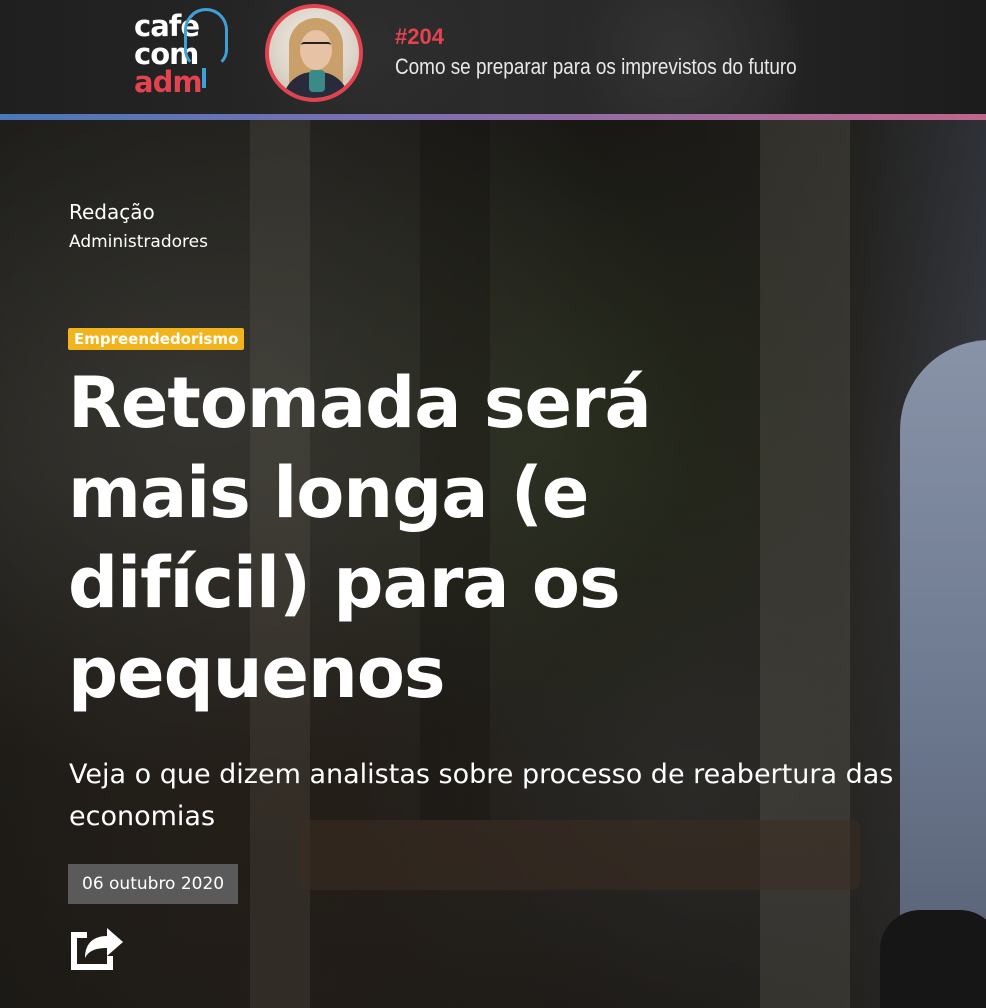 Image resolution: width=986 pixels, height=1008 pixels. I want to click on logo-line-3: adm, so click(168, 82).